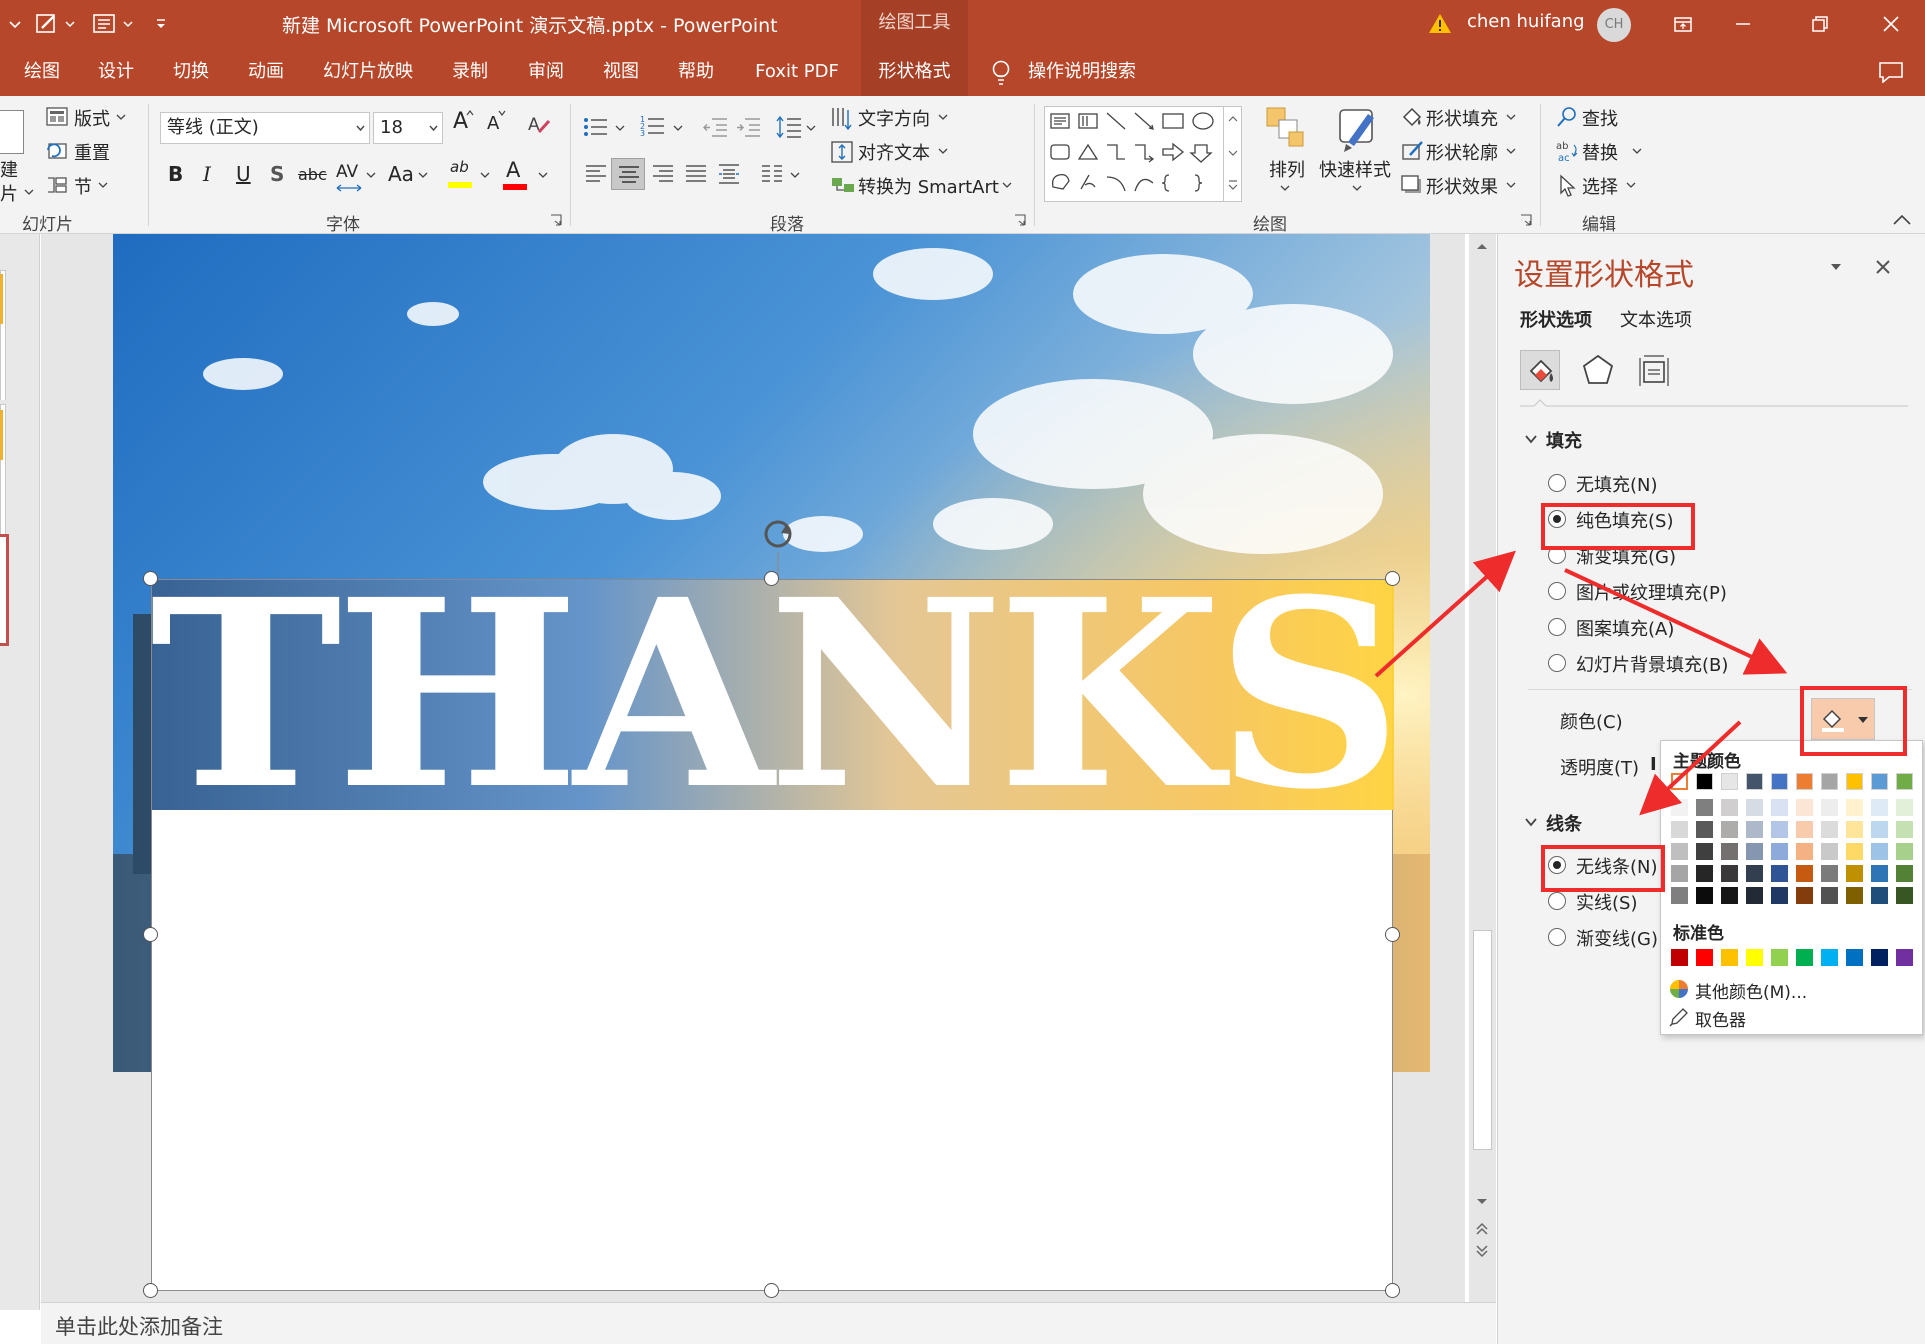 Image resolution: width=1925 pixels, height=1344 pixels. What do you see at coordinates (1902, 220) in the screenshot?
I see `collapse-ribbon-icon` at bounding box center [1902, 220].